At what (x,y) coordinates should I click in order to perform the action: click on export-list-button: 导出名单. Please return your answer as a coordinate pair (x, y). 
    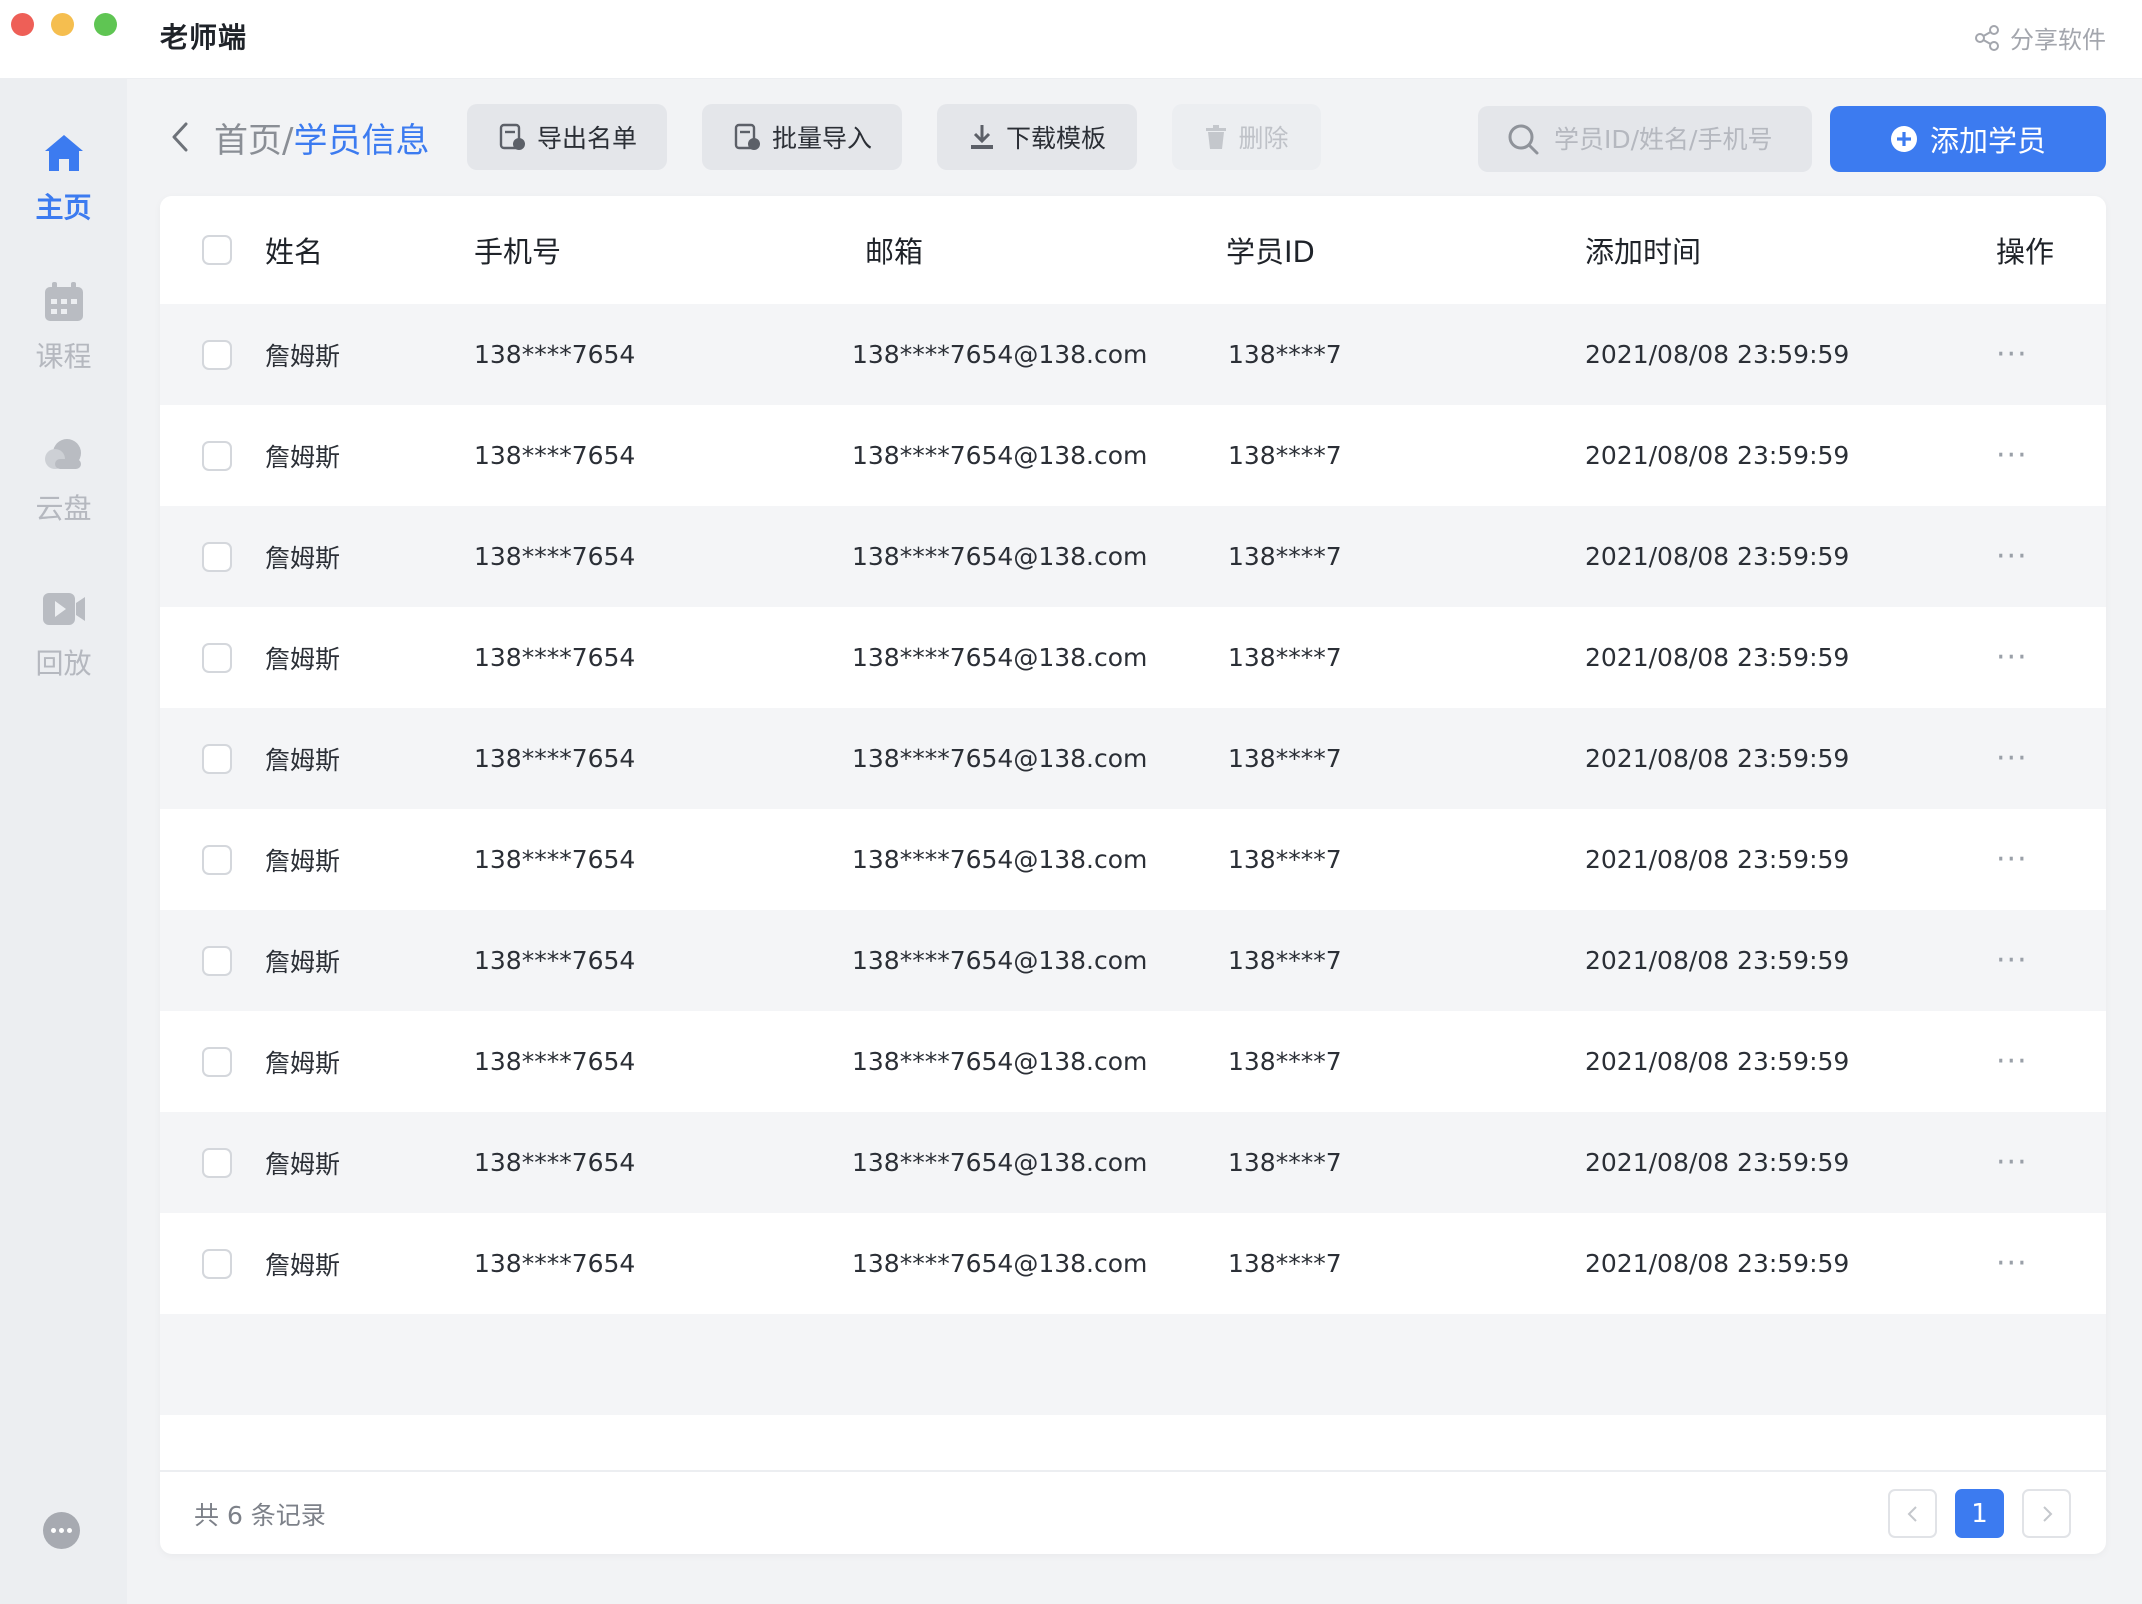
    Looking at the image, I should click on (567, 137).